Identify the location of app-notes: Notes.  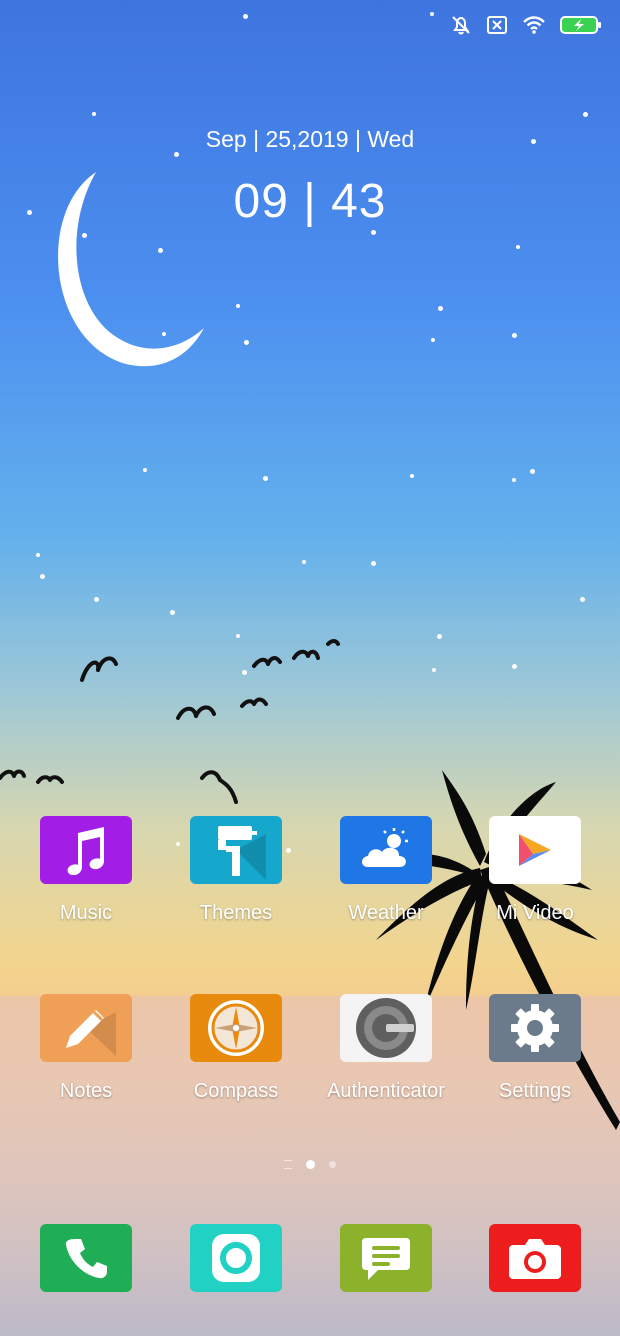
(86, 1048).